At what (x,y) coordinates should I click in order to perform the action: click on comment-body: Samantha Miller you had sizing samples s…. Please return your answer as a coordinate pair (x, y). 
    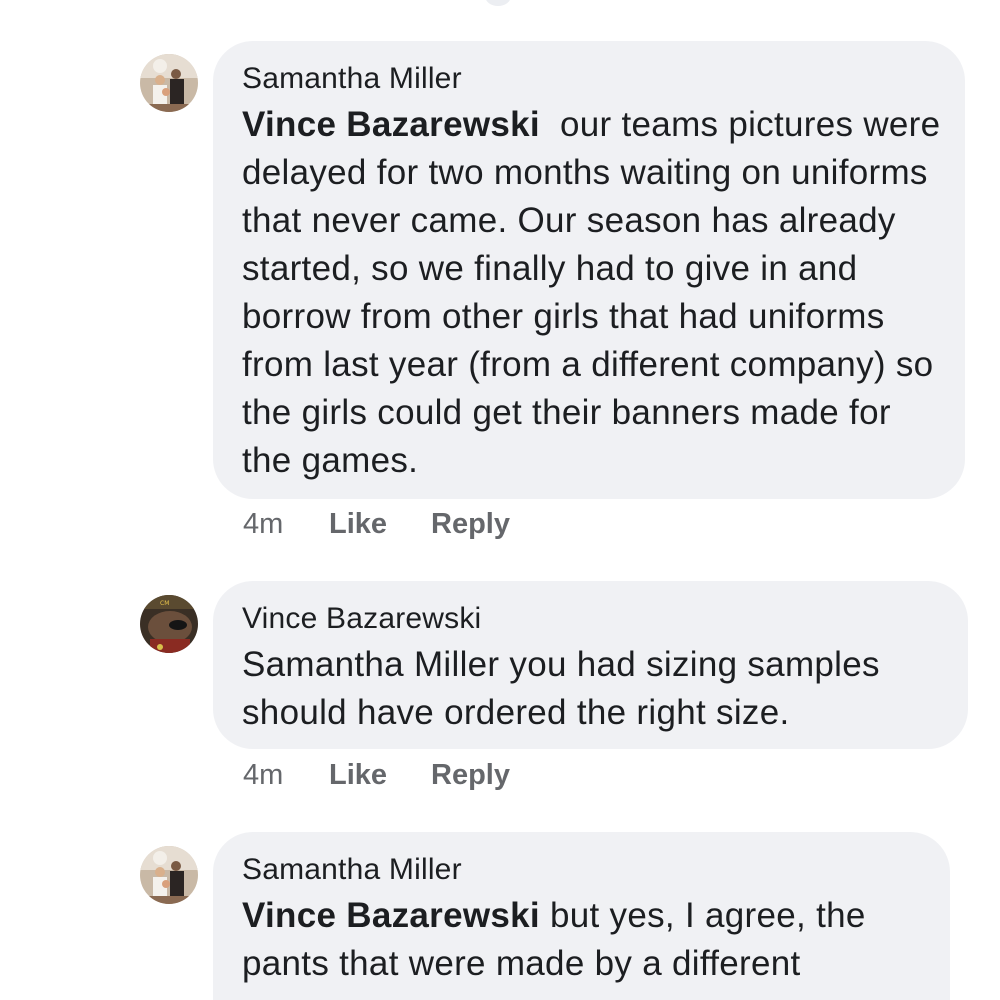
    Looking at the image, I should click on (561, 688).